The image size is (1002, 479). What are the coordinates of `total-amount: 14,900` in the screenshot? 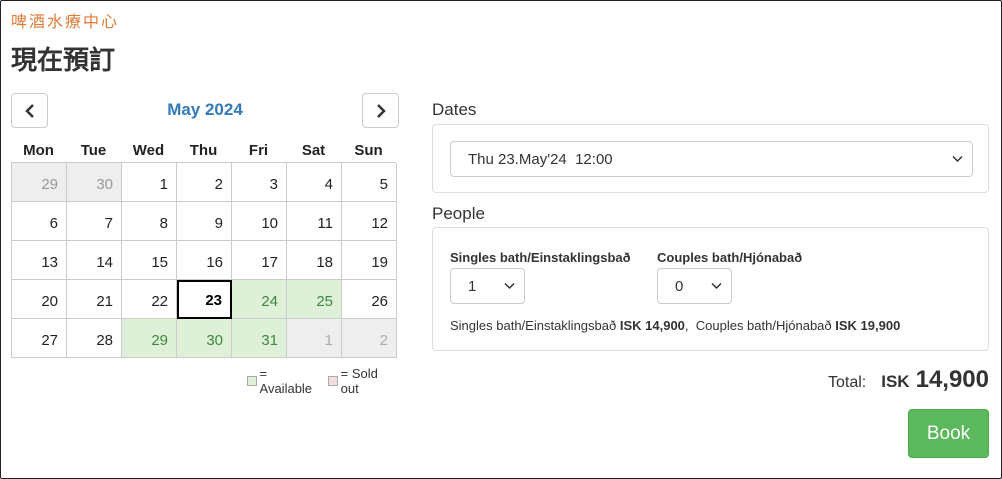 It's located at (952, 379).